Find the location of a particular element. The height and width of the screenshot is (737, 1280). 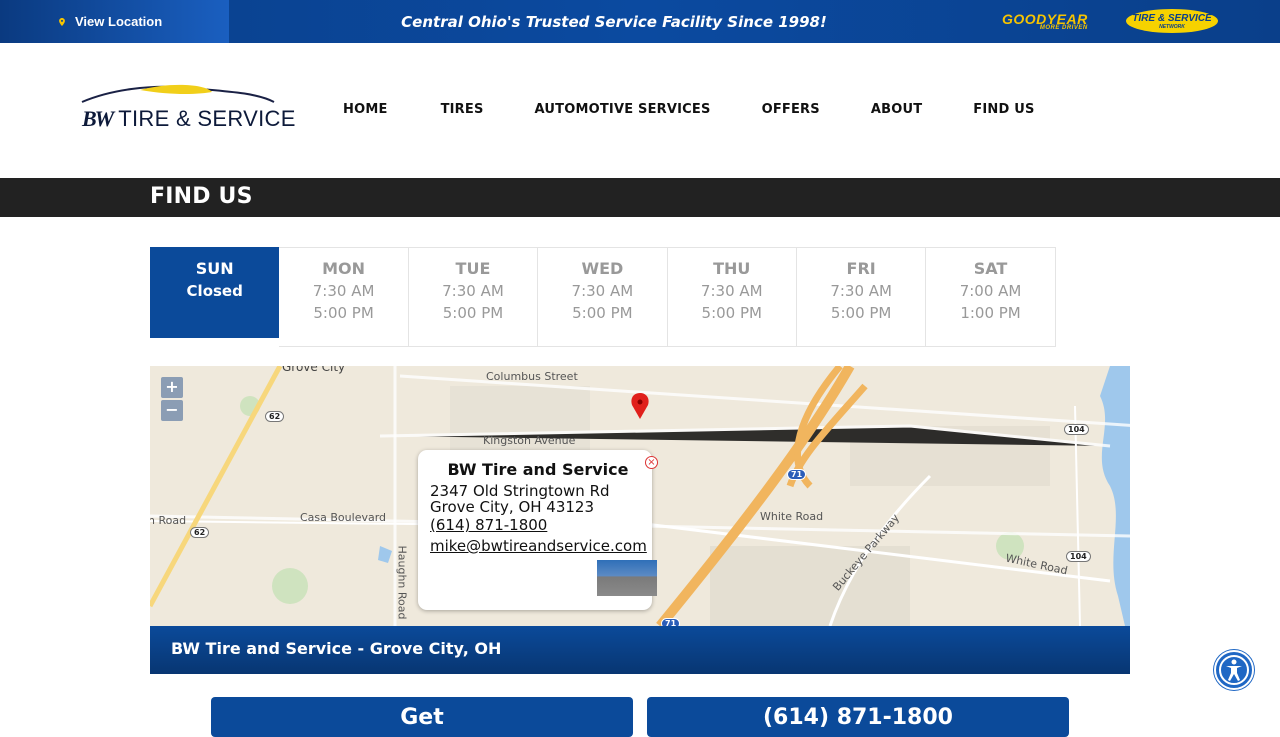

view-location-label: View Location is located at coordinates (119, 21).